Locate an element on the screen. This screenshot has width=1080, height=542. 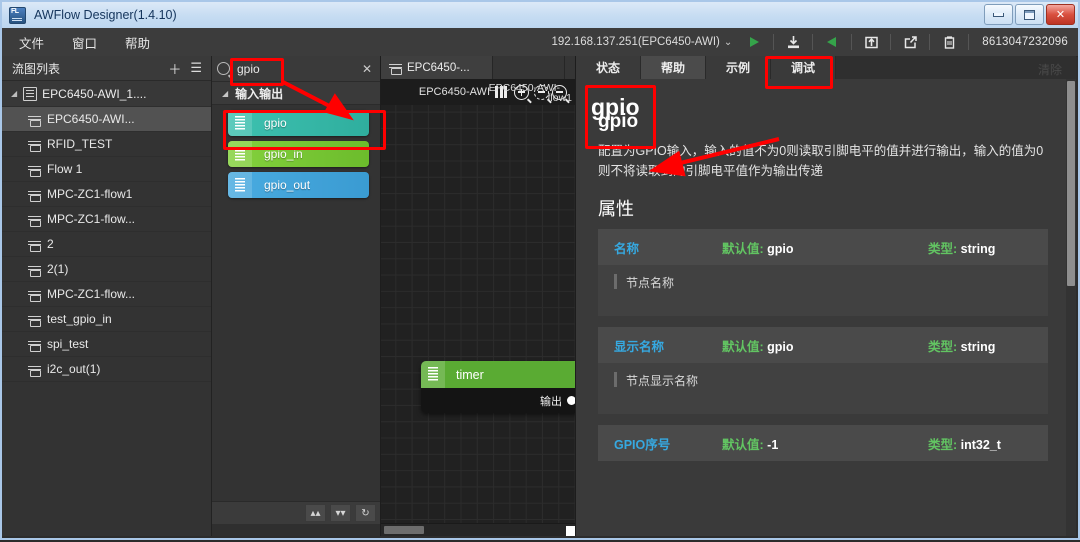
flow-list-item: RFID_TEST is located at coordinates (106, 144).